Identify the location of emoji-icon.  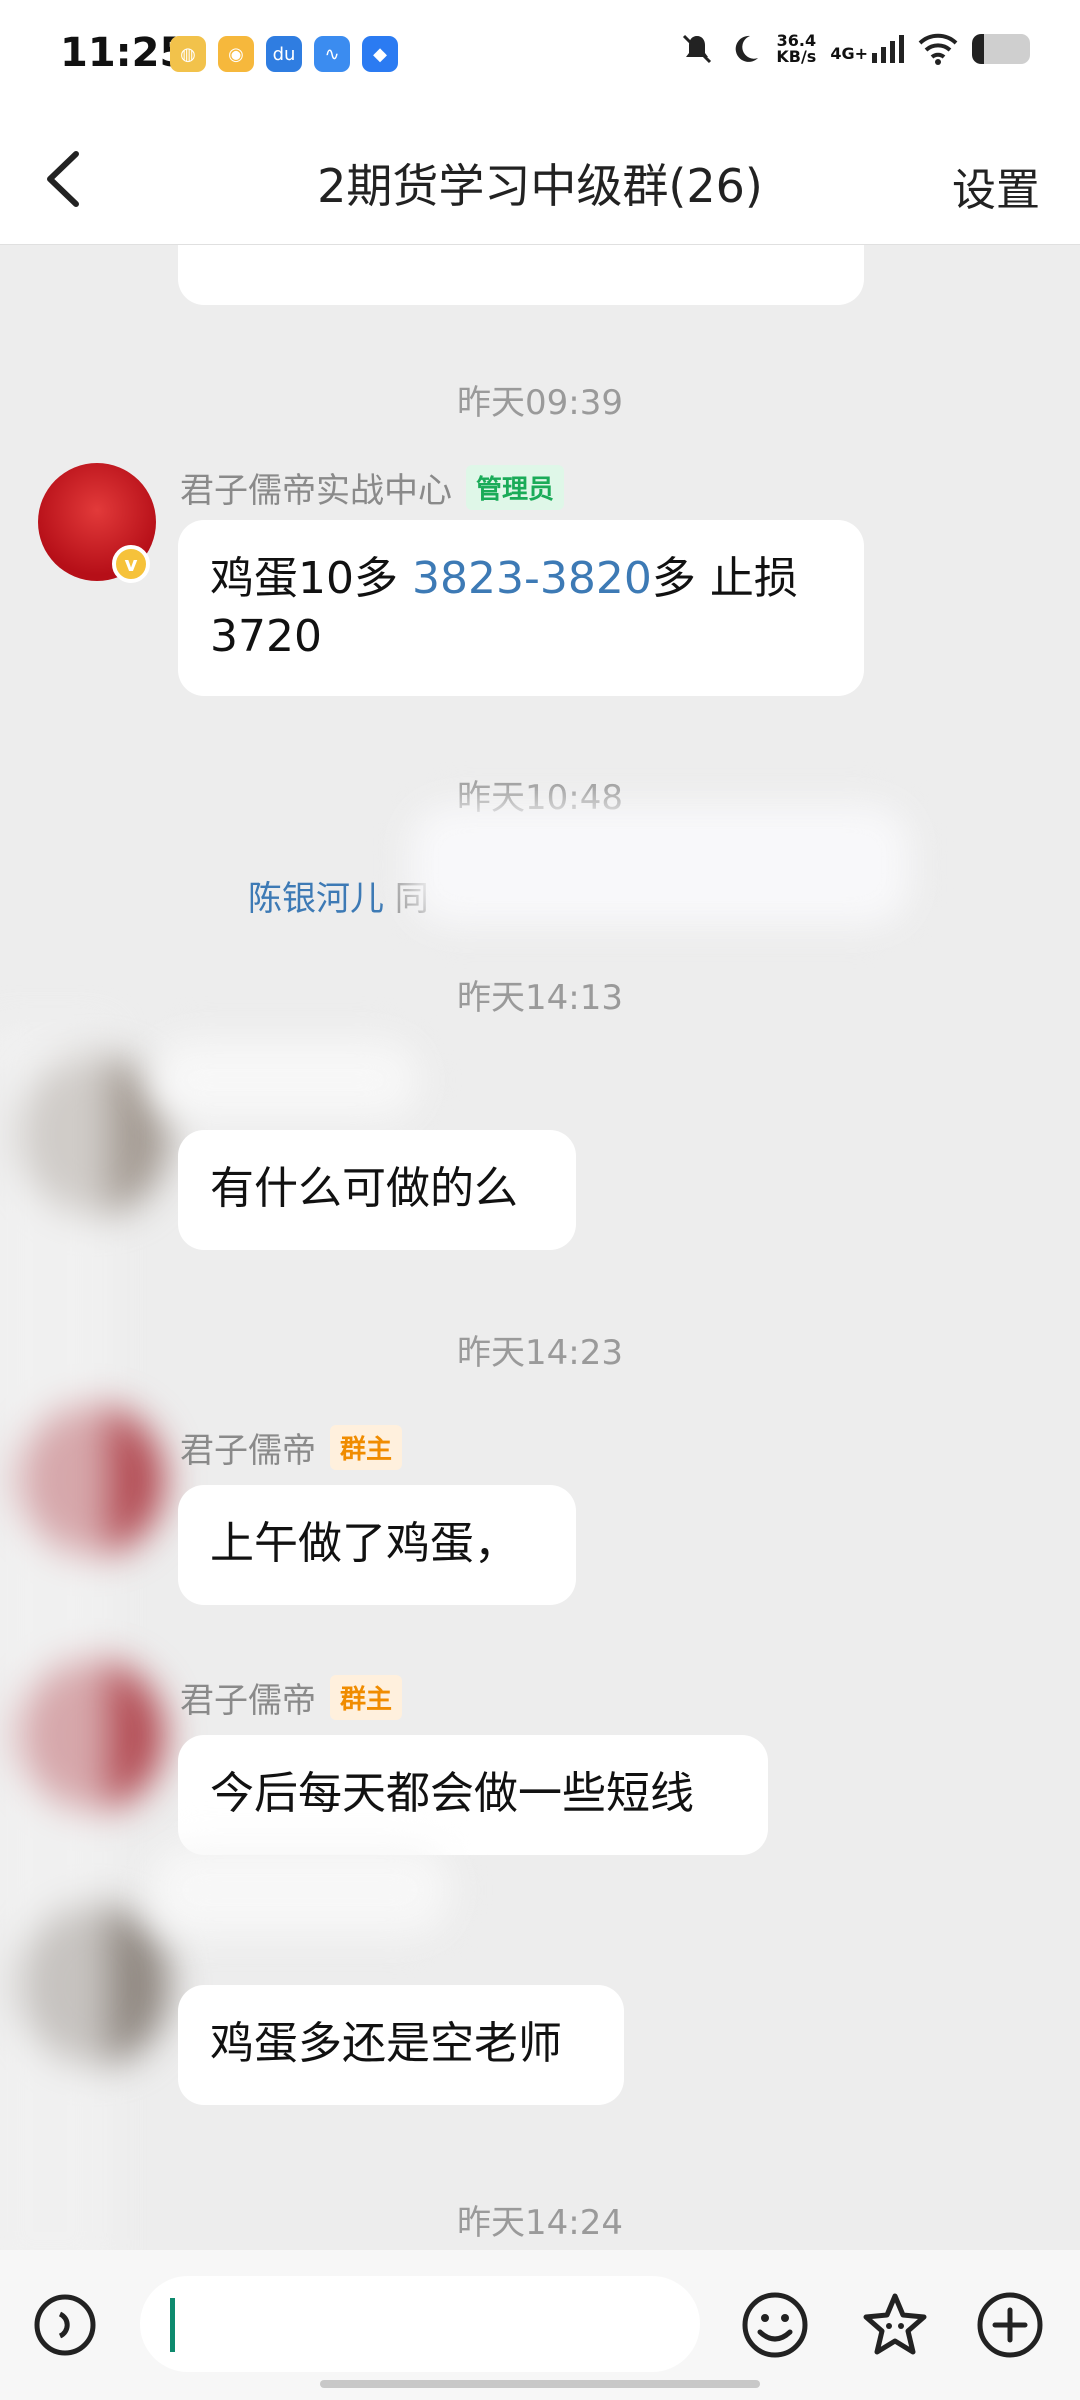
(775, 2325).